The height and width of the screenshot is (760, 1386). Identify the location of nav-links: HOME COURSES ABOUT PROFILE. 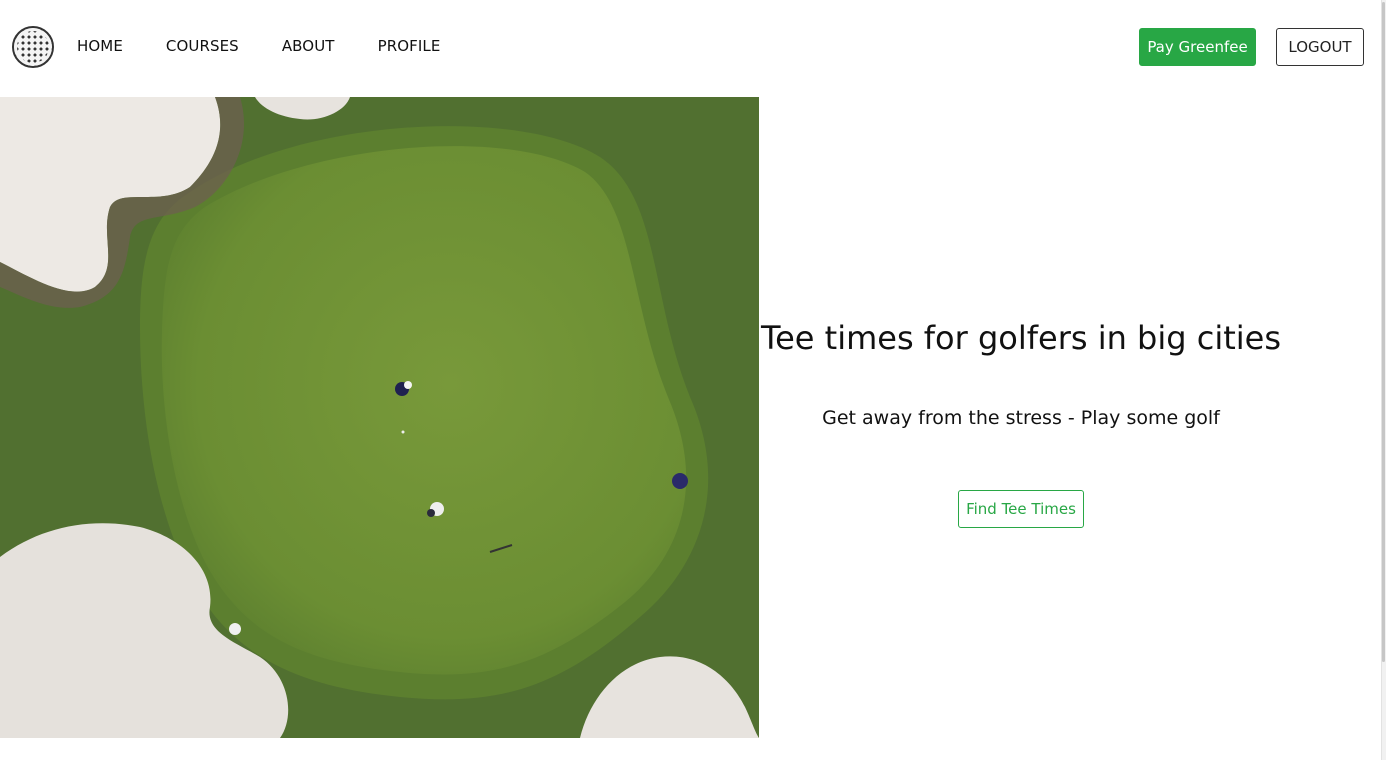
(280, 46).